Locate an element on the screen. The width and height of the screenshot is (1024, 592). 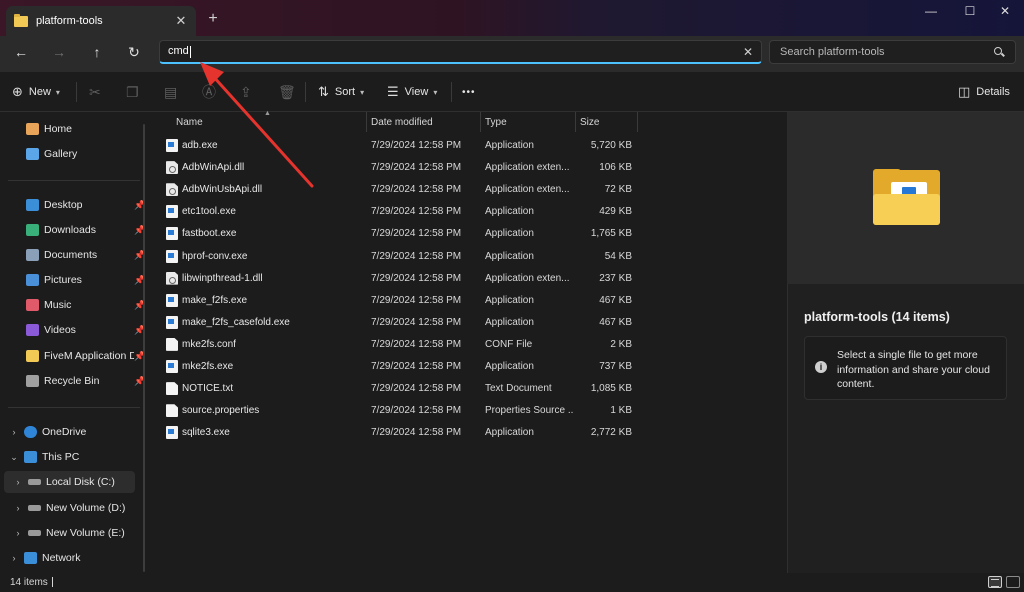
copy-icon: ❐ is located at coordinates (132, 92).